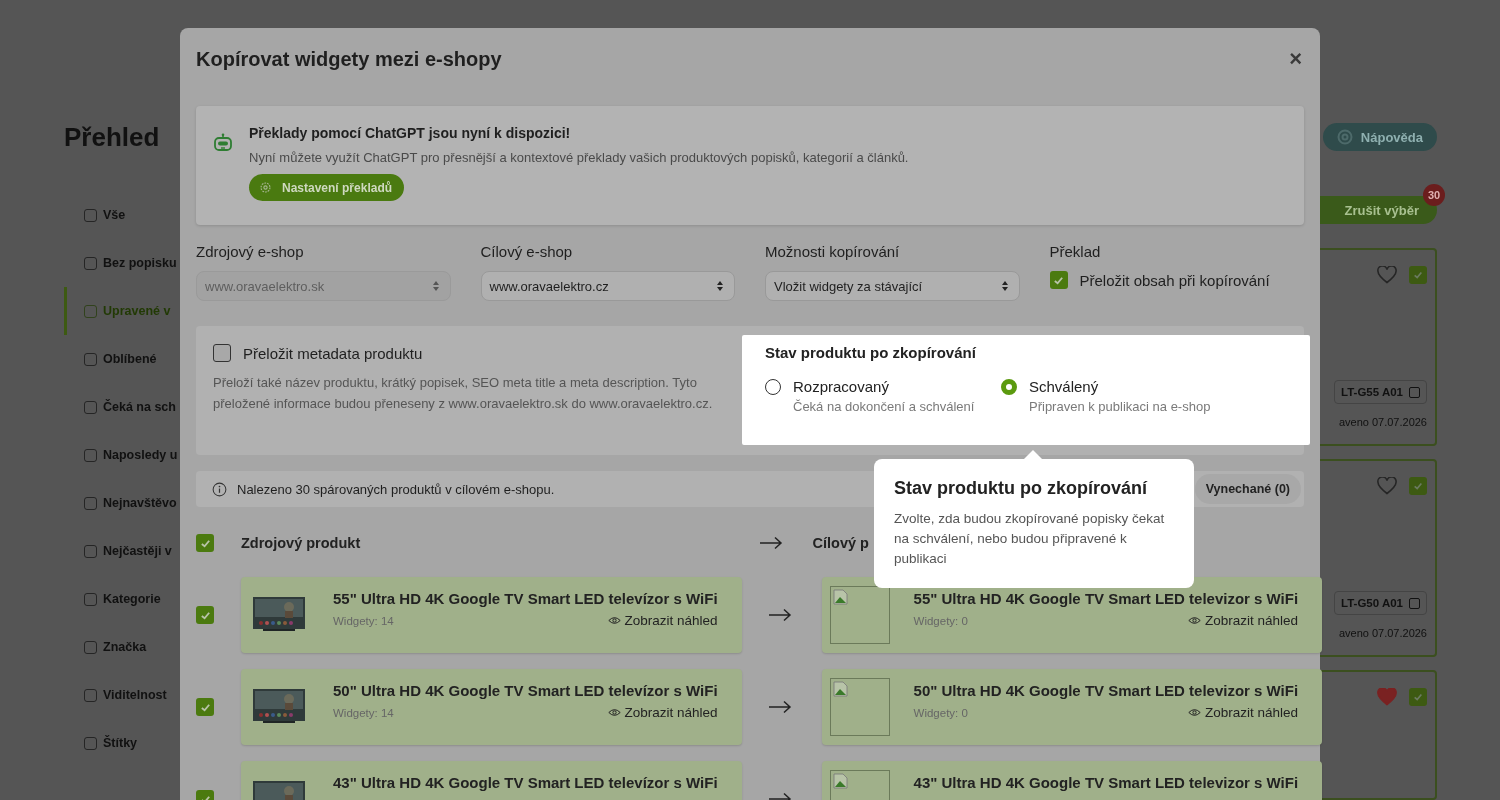  Describe the element at coordinates (122, 359) in the screenshot. I see `sidebar-item: Oblíbené` at that location.